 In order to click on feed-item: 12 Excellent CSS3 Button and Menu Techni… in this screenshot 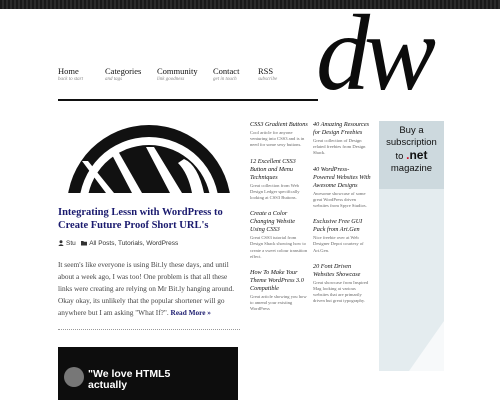, I will do `click(279, 180)`.